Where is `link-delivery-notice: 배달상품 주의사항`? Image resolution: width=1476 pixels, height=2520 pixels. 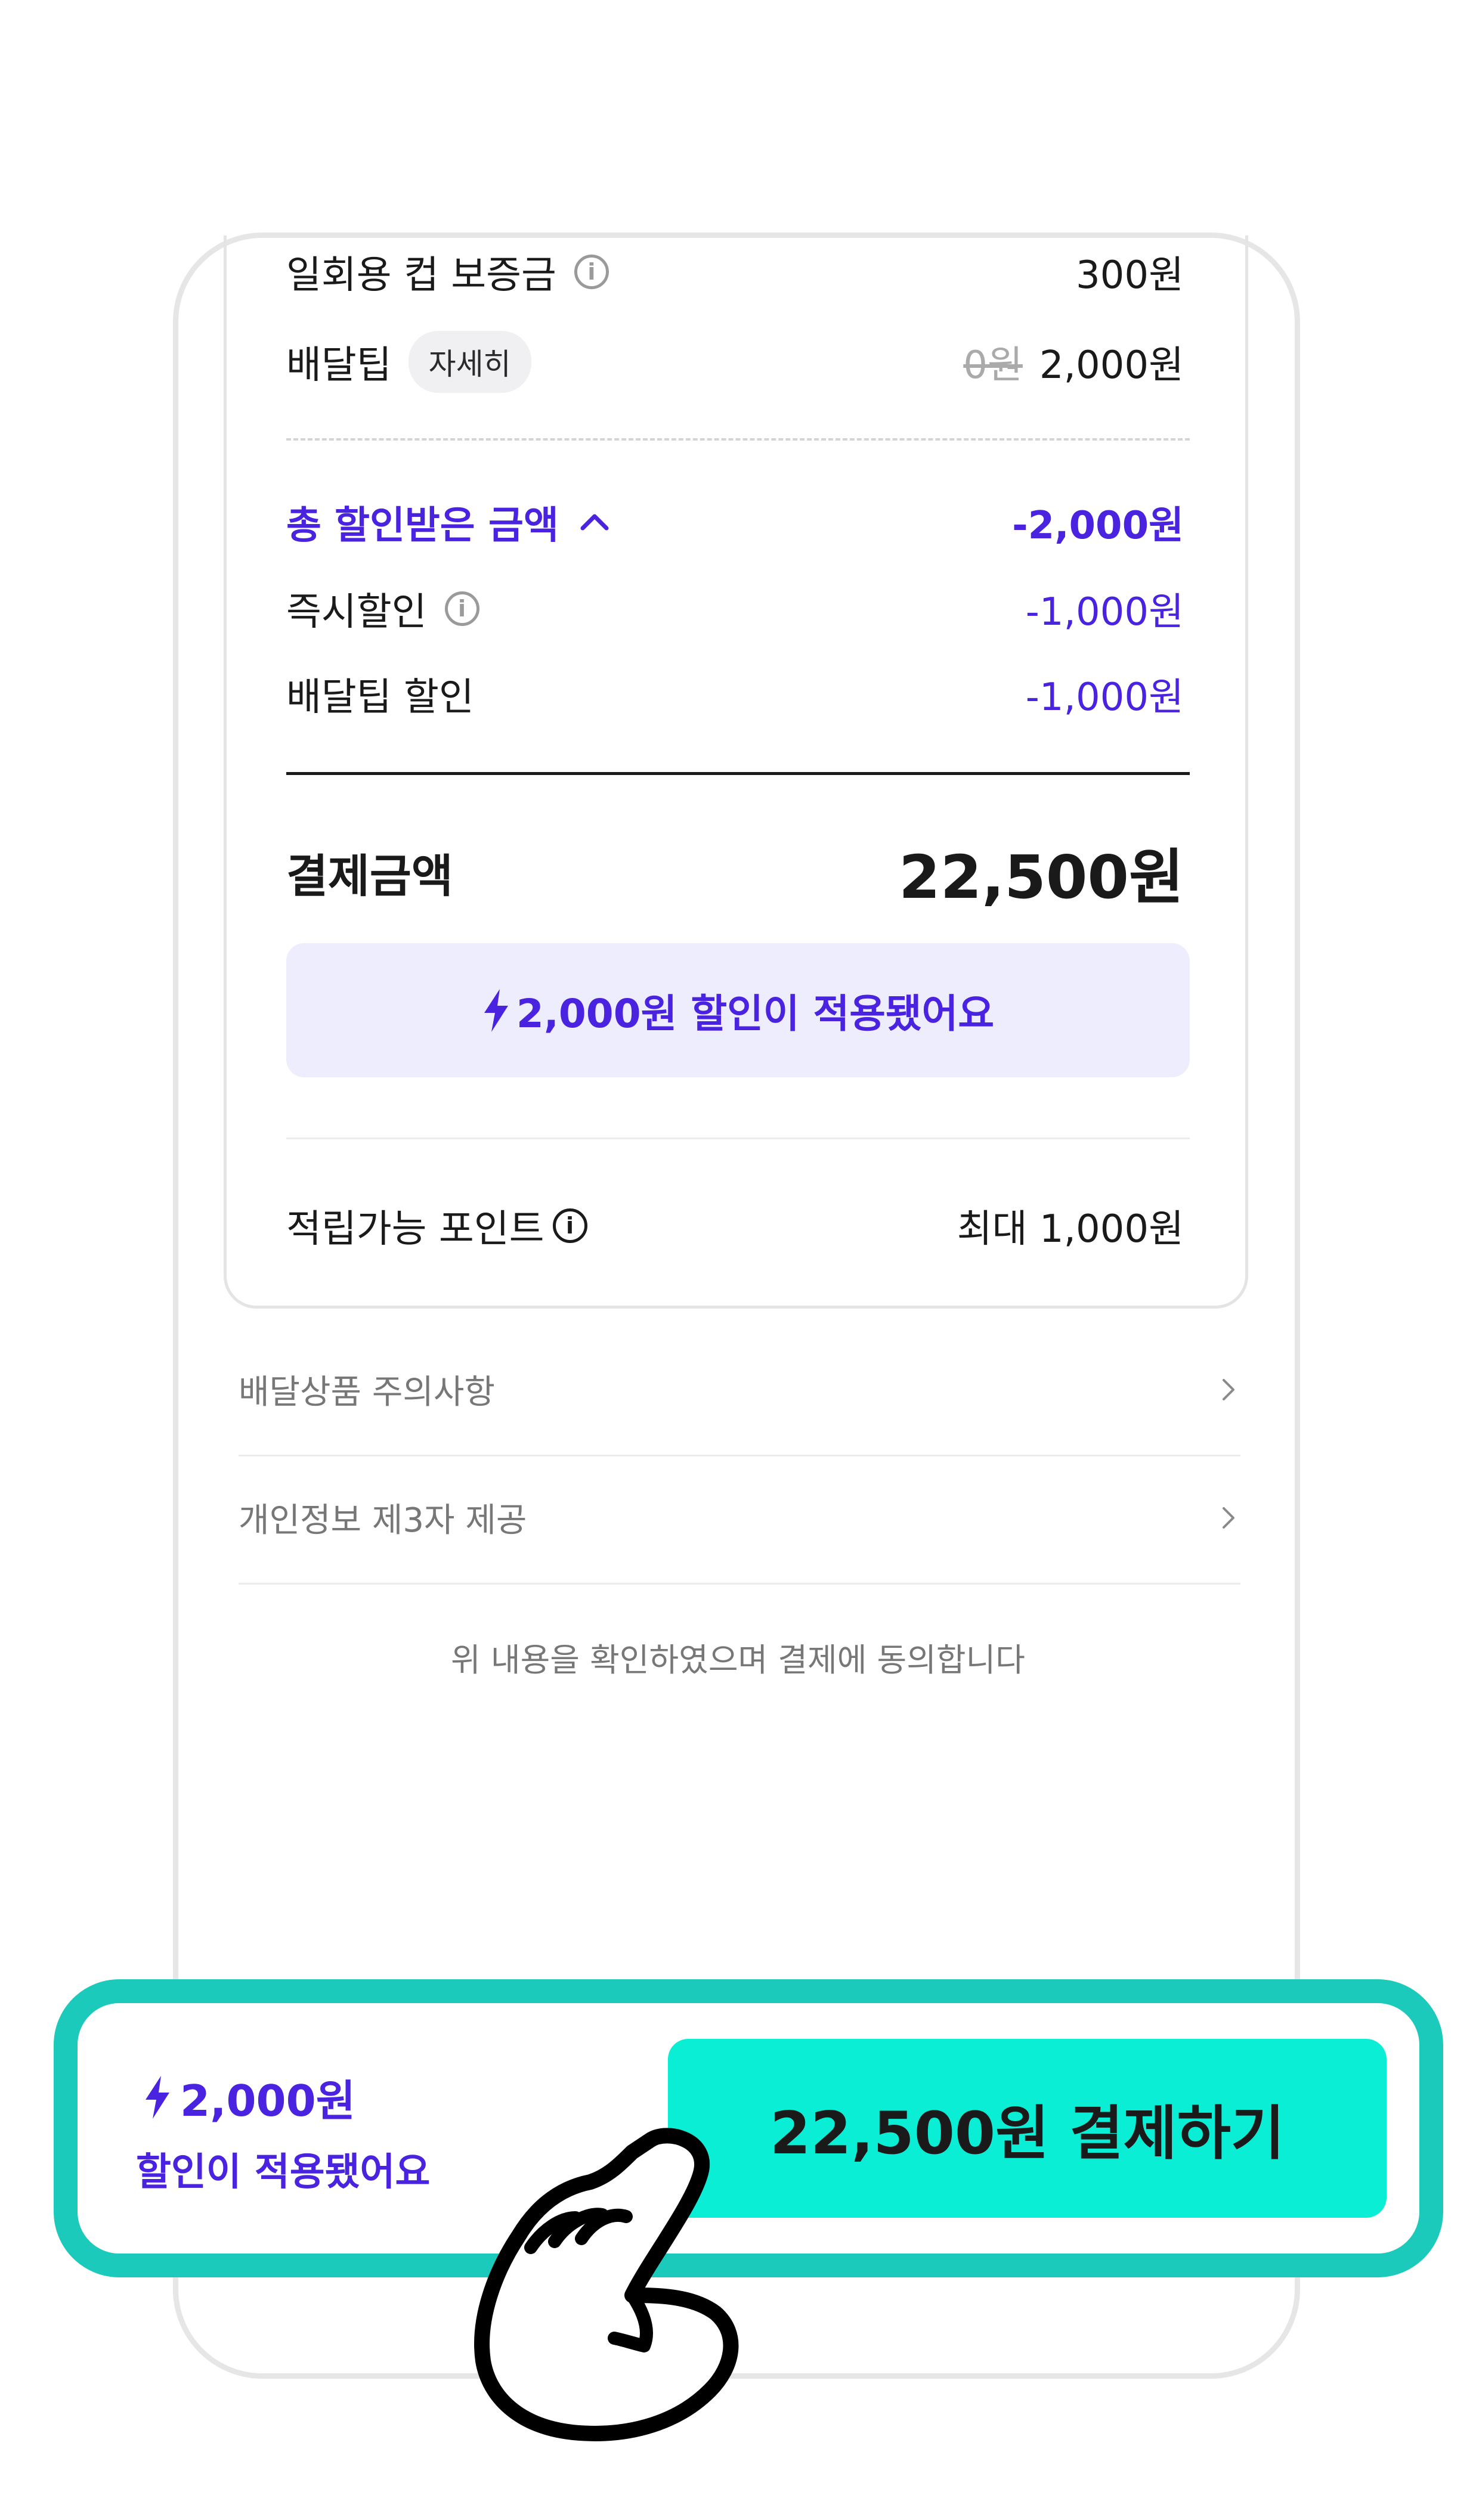
link-delivery-notice: 배달상품 주의사항 is located at coordinates (739, 1389).